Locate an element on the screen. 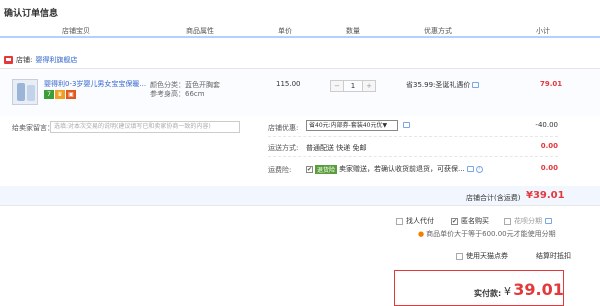  quantity-stepper: − 1 + is located at coordinates (353, 86).